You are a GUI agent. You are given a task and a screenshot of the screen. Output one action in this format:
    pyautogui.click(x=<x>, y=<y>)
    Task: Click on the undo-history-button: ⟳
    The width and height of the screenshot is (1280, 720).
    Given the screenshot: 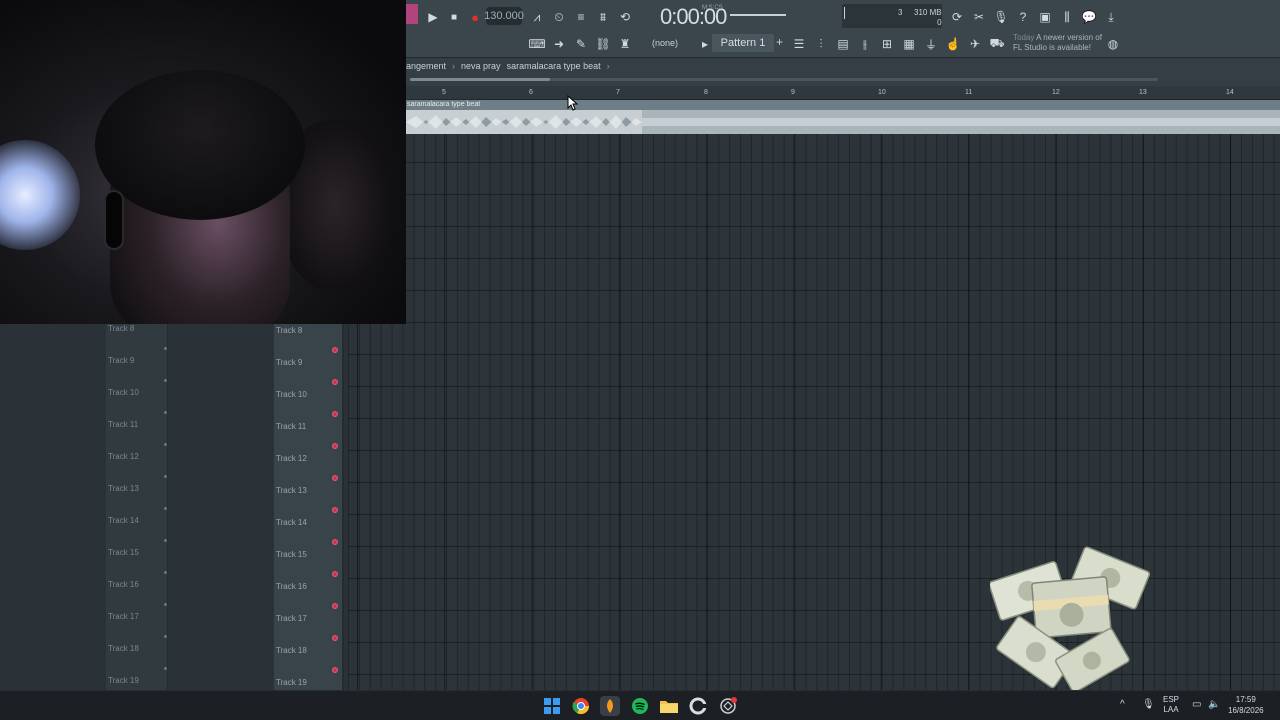 What is the action you would take?
    pyautogui.click(x=957, y=17)
    